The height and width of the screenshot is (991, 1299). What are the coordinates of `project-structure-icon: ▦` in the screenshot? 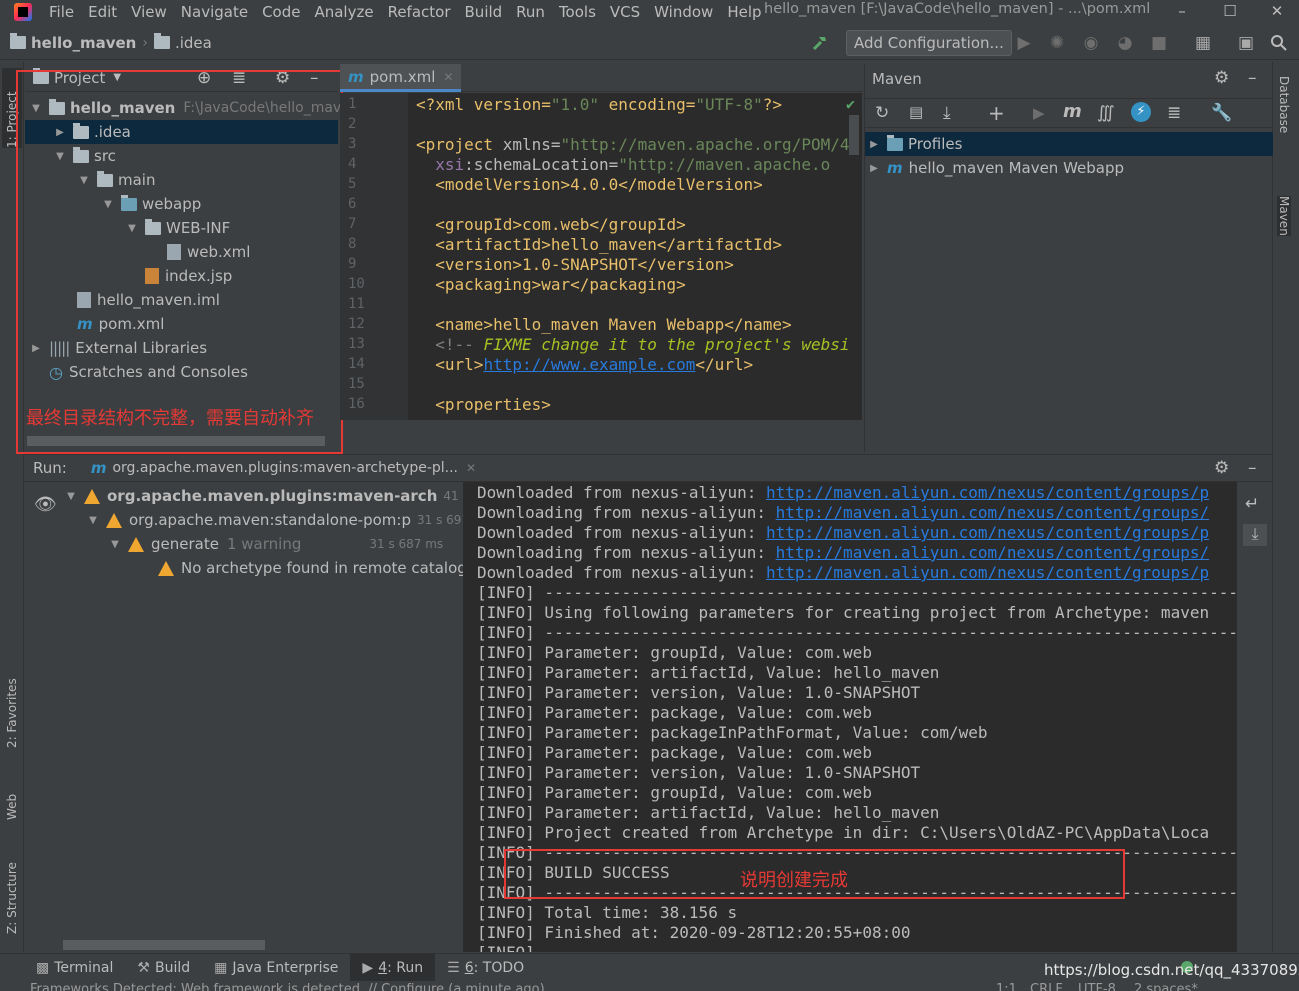 It's located at (1203, 43).